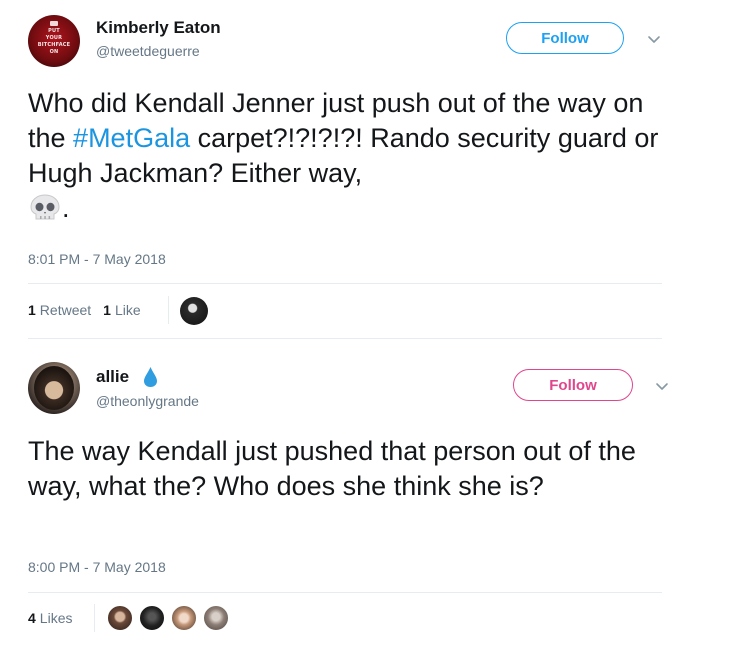  I want to click on likes-stat: 4 Likes, so click(50, 618).